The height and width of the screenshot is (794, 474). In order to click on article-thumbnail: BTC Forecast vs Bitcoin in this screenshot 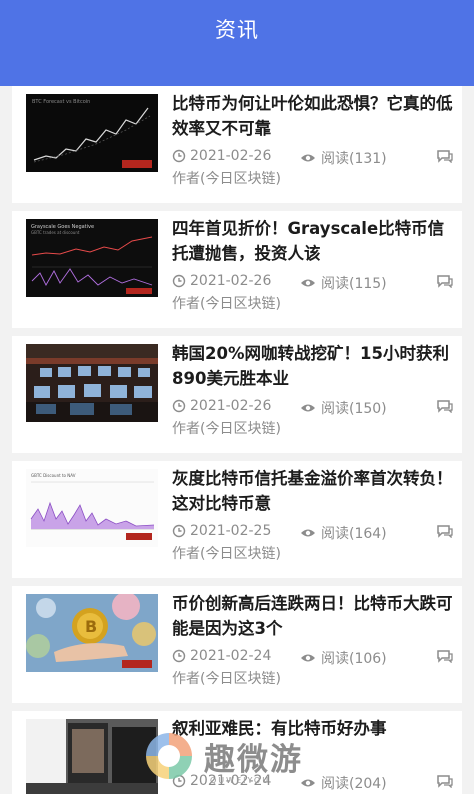, I will do `click(92, 133)`.